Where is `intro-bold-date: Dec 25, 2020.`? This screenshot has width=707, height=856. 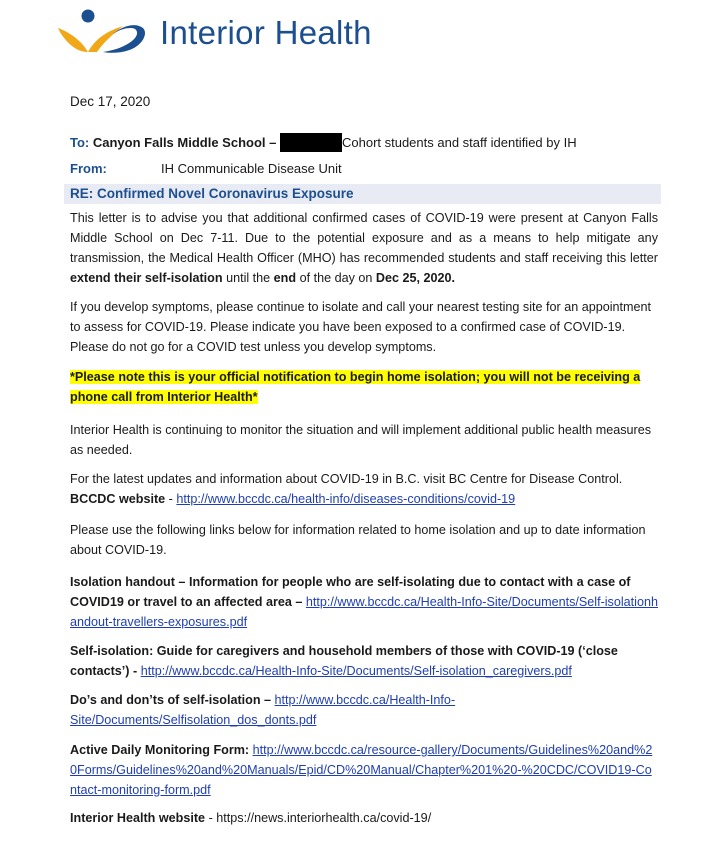
intro-bold-date: Dec 25, 2020. is located at coordinates (415, 278).